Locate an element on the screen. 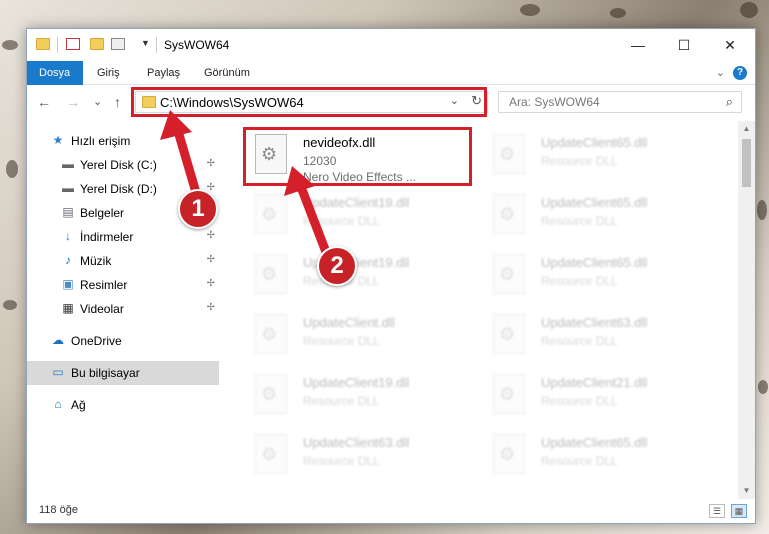  step-marker-2: 2 is located at coordinates (337, 266).